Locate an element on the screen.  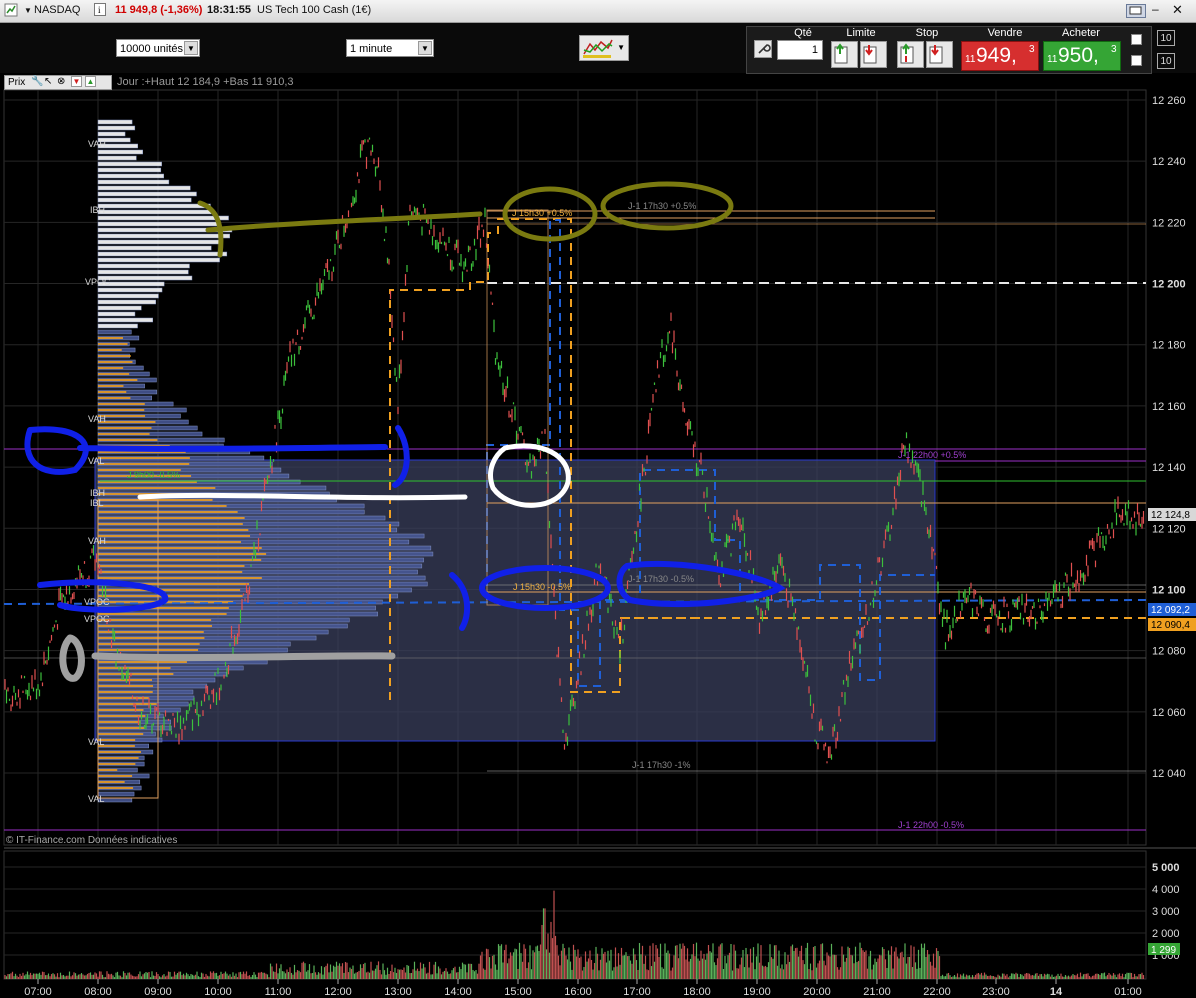
time-axis-label: 01:00 is located at coordinates (1128, 992).